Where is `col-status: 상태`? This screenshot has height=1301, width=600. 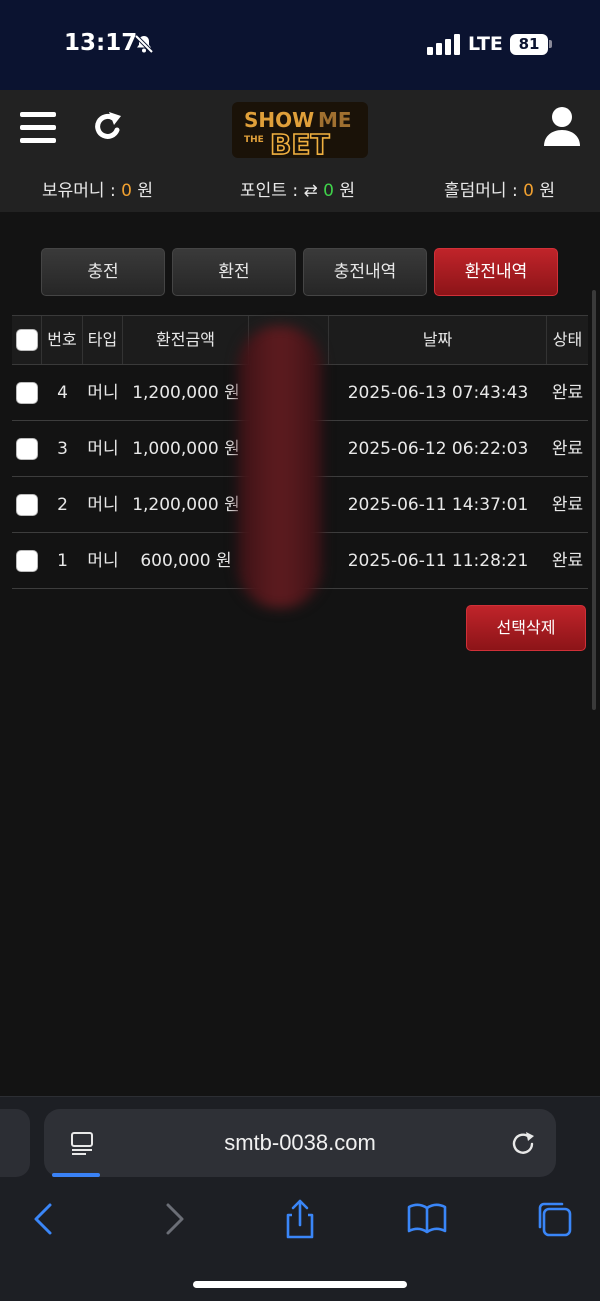
col-status: 상태 is located at coordinates (567, 339).